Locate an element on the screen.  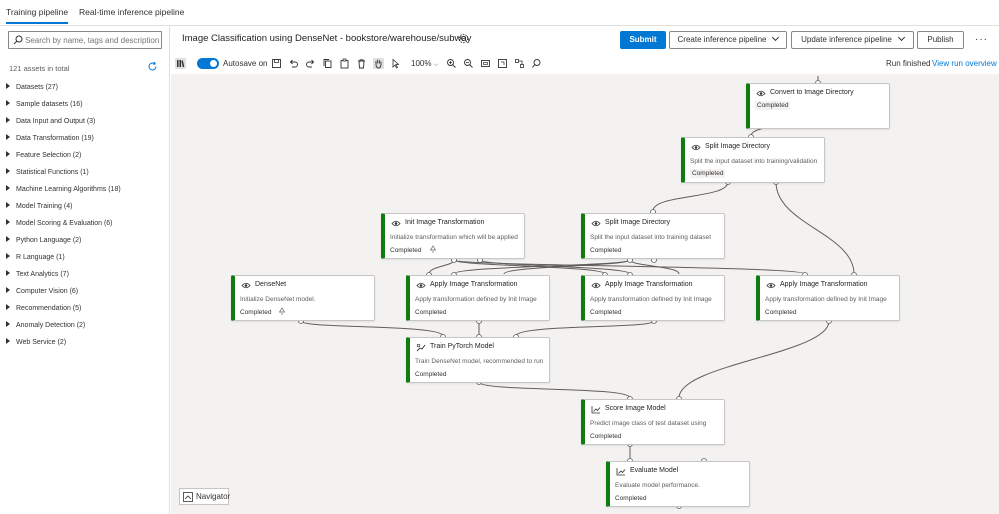
node-title: Apply Image Transformation is located at coordinates (474, 284).